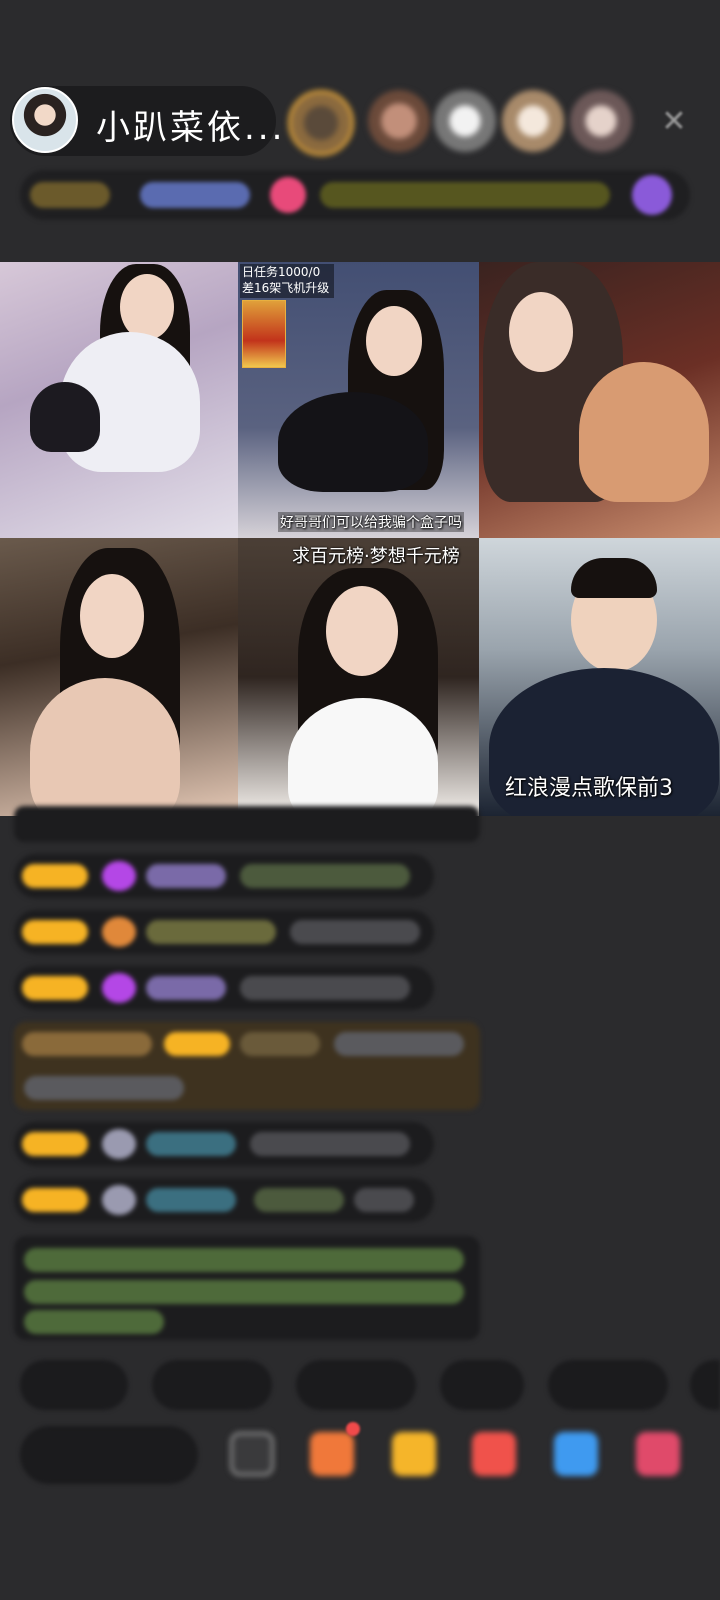 Image resolution: width=720 pixels, height=1600 pixels. I want to click on notification-dot, so click(353, 1429).